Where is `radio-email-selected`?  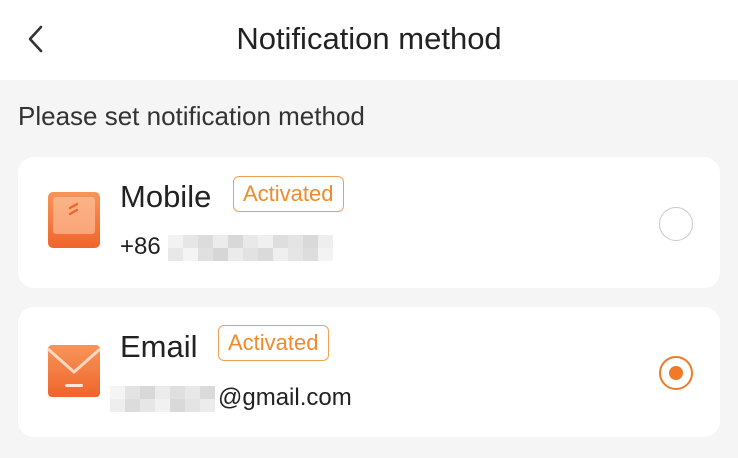 radio-email-selected is located at coordinates (676, 373).